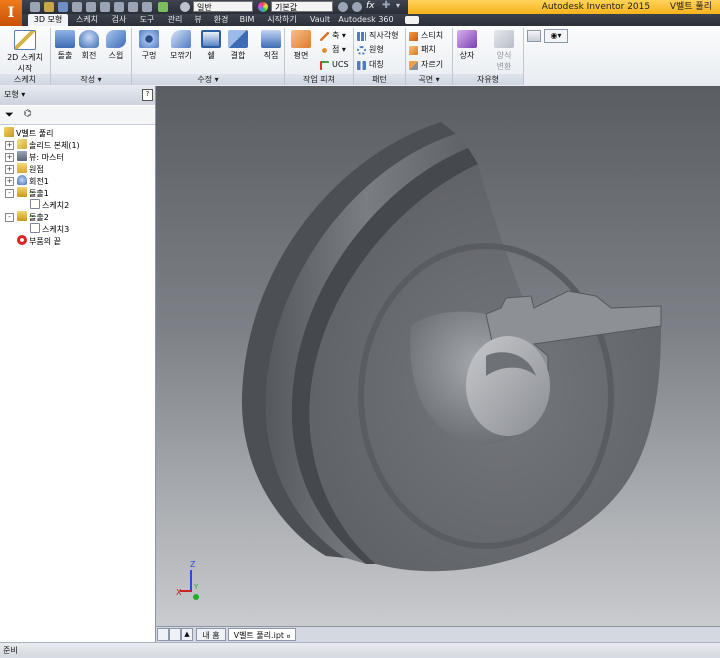 The image size is (720, 658). What do you see at coordinates (370, 6) in the screenshot?
I see `fx-parameters-button: fx` at bounding box center [370, 6].